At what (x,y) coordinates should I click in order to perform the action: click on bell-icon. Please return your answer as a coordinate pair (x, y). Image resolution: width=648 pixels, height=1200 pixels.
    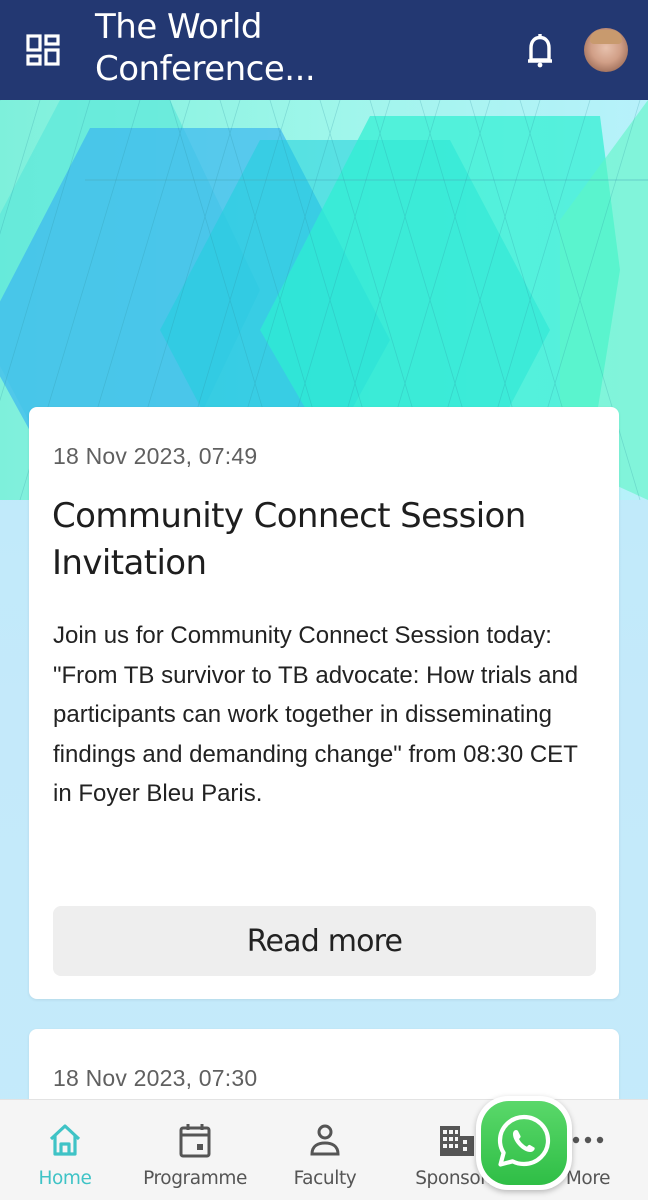
    Looking at the image, I should click on (540, 50).